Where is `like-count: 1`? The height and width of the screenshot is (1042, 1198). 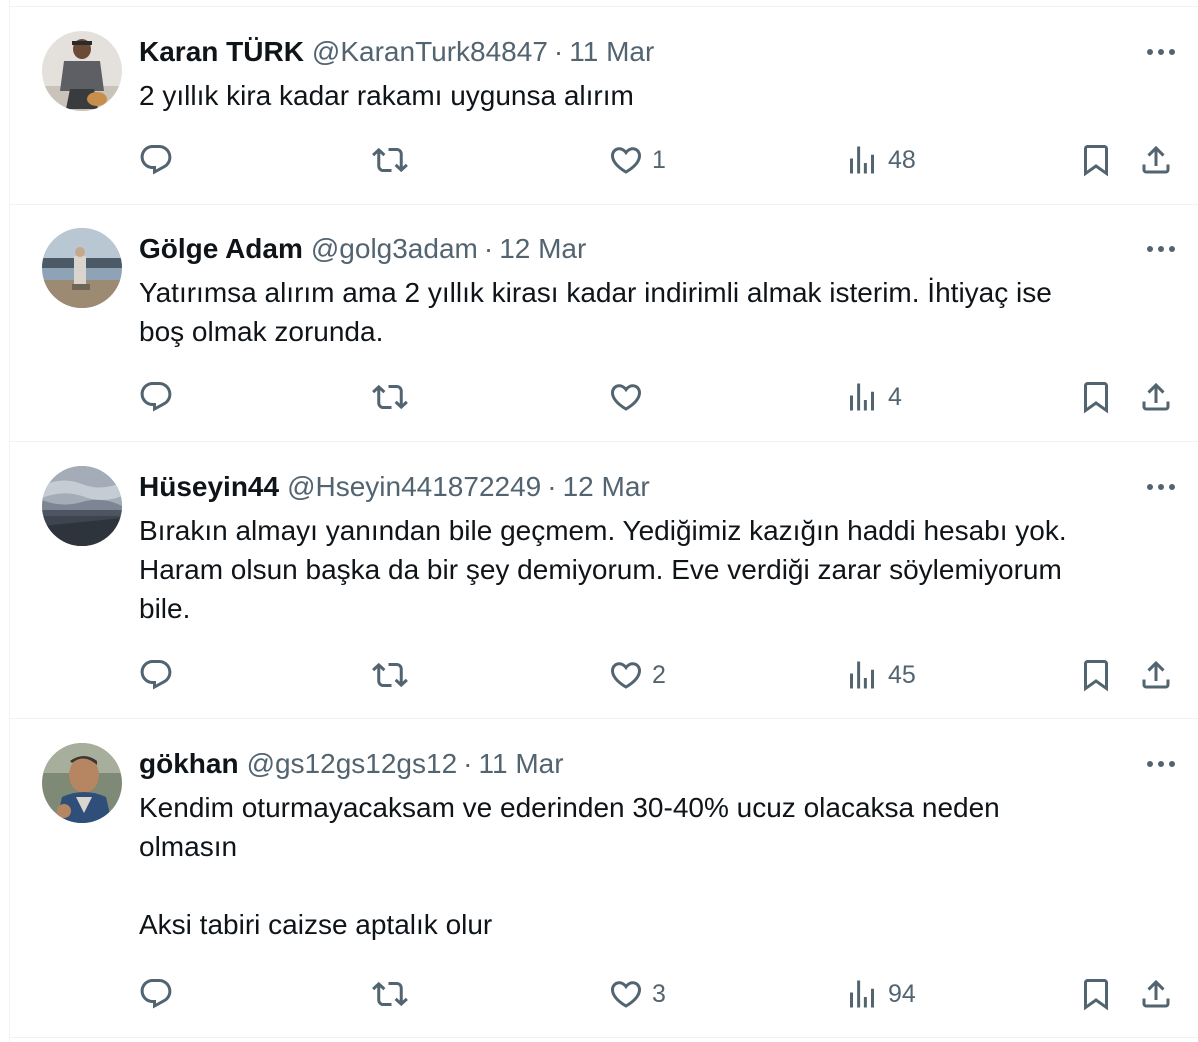
like-count: 1 is located at coordinates (659, 160).